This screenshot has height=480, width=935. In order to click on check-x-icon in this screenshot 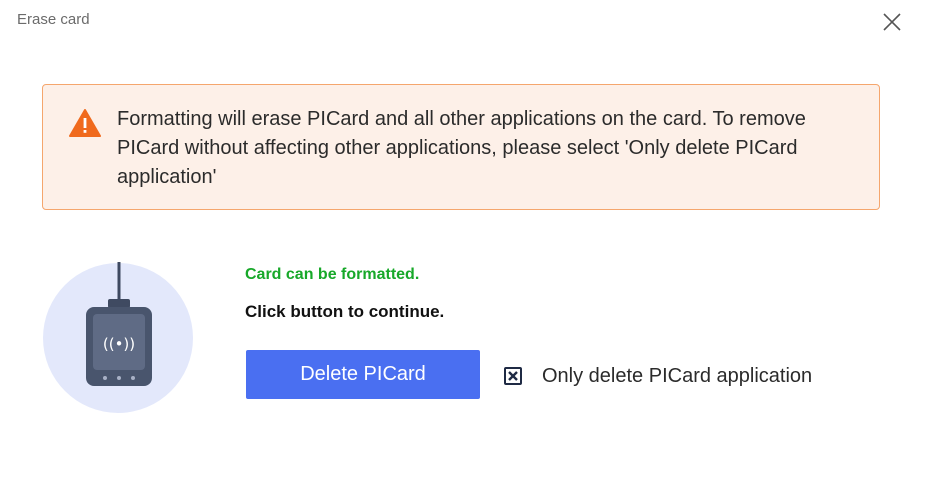, I will do `click(513, 376)`.